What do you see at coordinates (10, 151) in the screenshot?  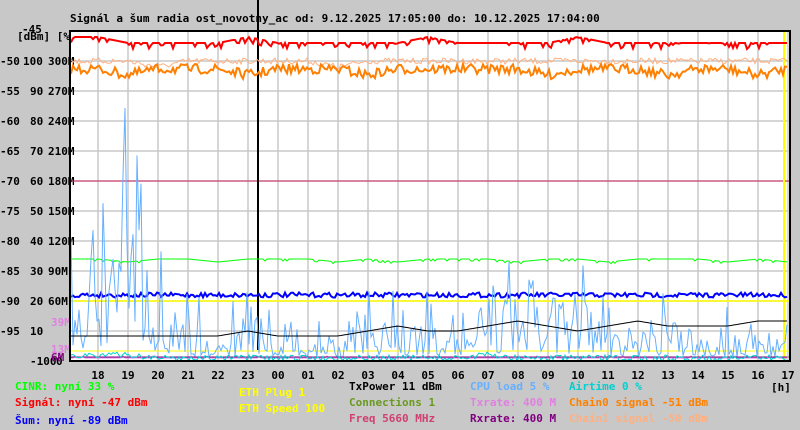 I see `y-tick-dbm: -65` at bounding box center [10, 151].